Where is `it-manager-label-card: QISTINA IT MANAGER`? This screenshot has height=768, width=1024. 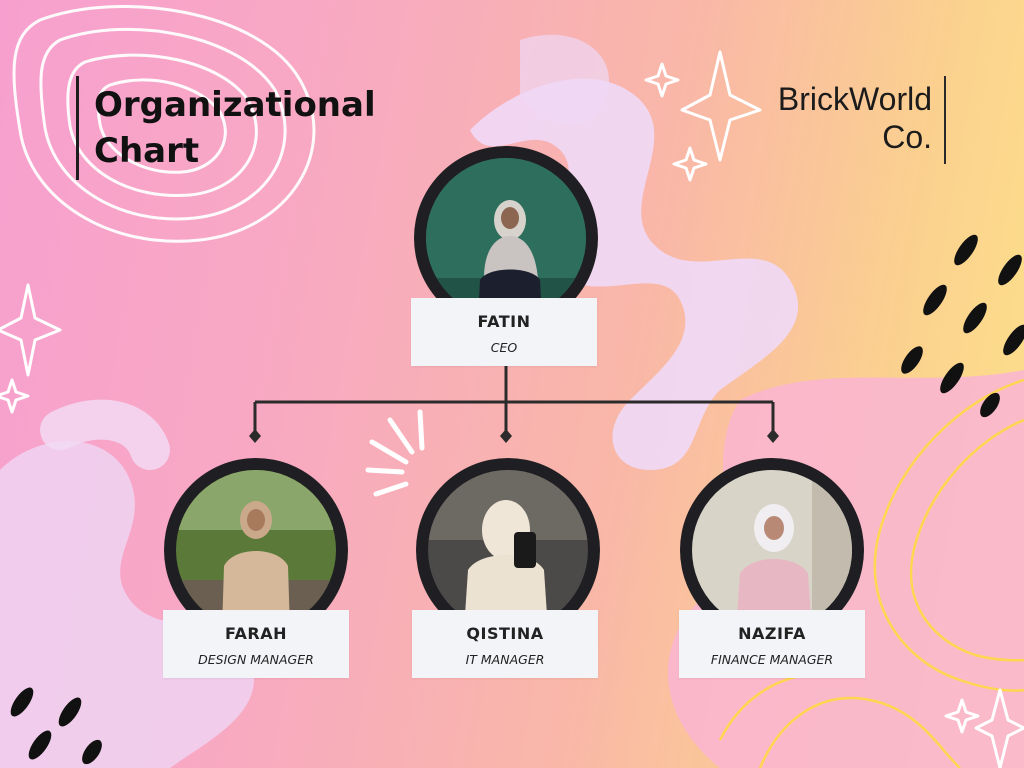 it-manager-label-card: QISTINA IT MANAGER is located at coordinates (505, 644).